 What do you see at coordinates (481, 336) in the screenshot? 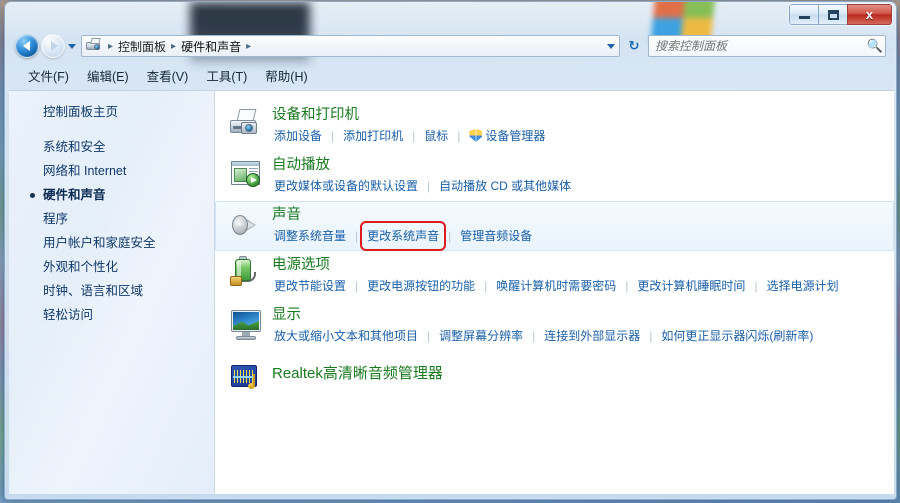
I see `link-adjust-screen-resolution: 调整屏幕分辨率` at bounding box center [481, 336].